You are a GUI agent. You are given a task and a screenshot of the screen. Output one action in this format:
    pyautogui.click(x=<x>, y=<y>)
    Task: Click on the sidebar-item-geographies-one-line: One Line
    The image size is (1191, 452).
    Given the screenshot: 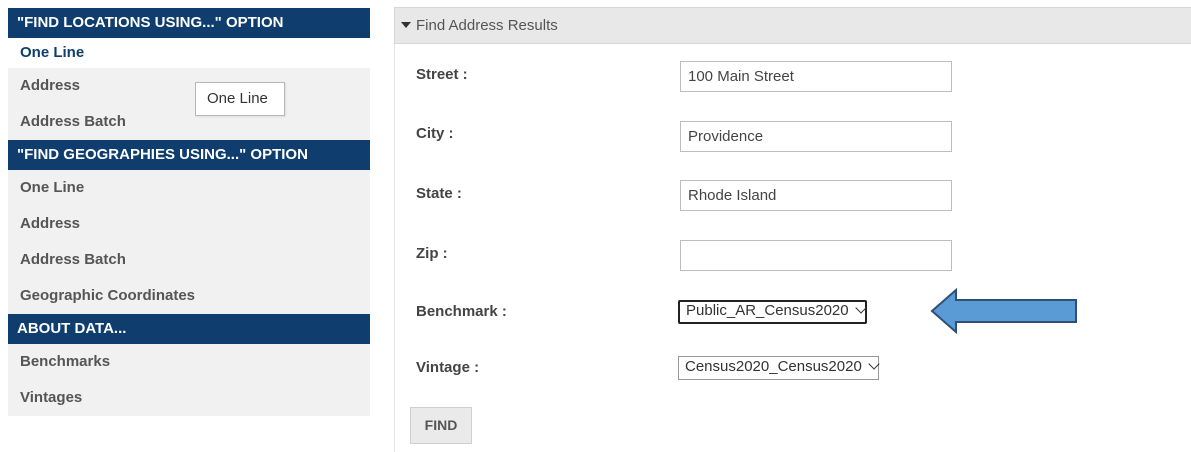 What is the action you would take?
    pyautogui.click(x=189, y=188)
    